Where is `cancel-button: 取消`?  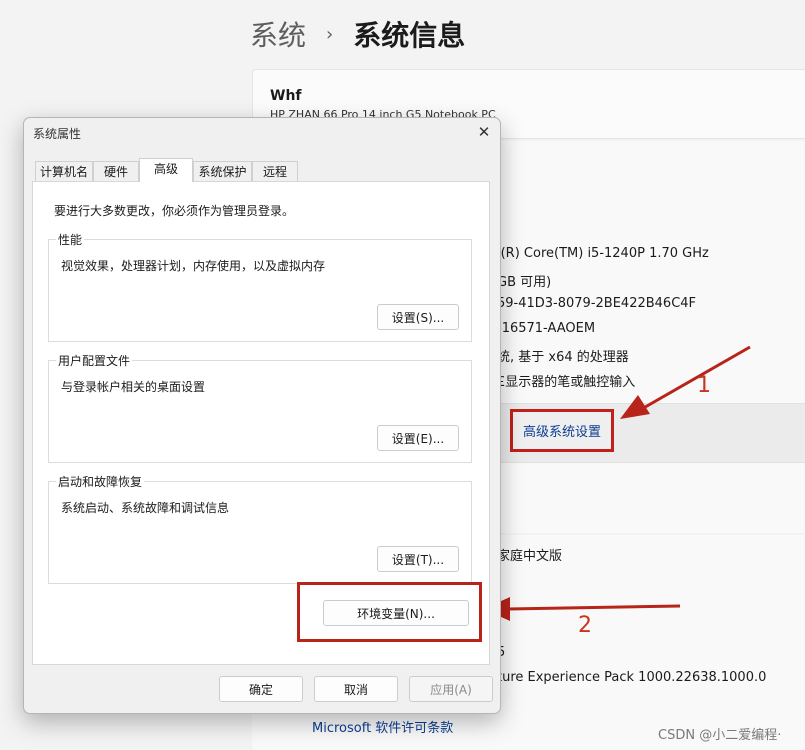 cancel-button: 取消 is located at coordinates (356, 689).